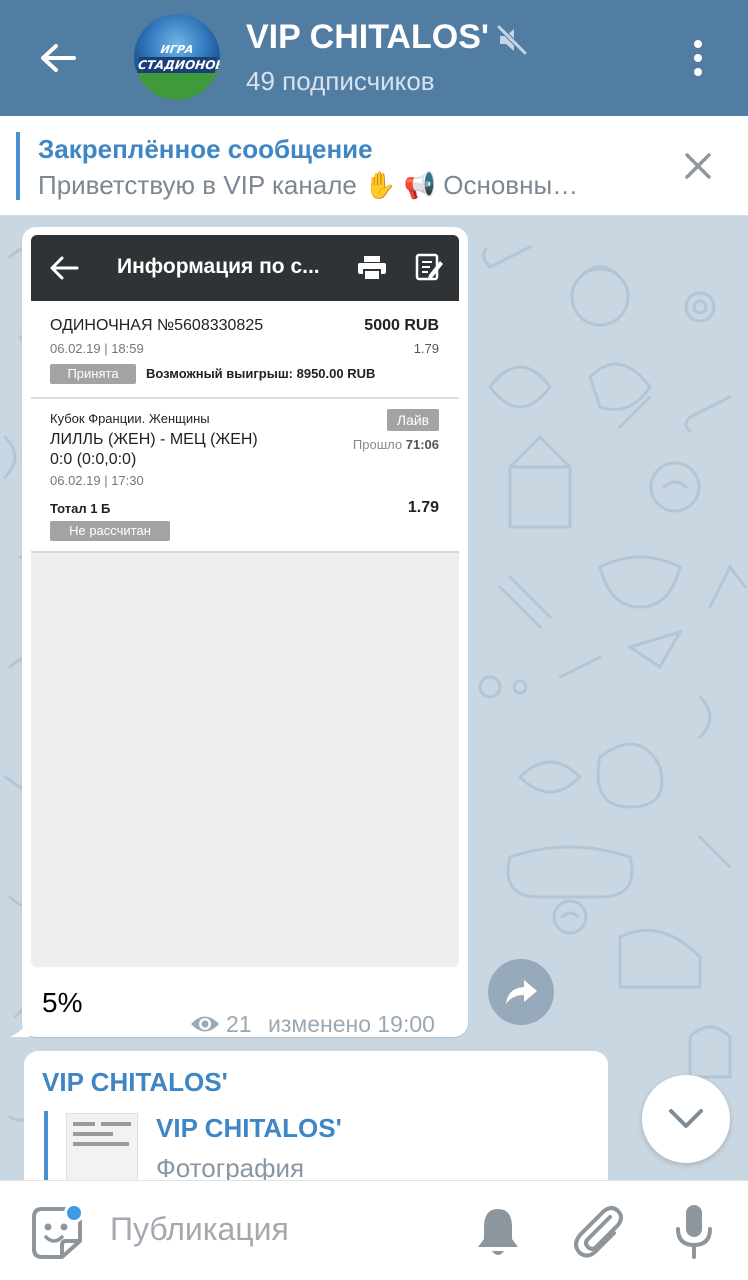  What do you see at coordinates (694, 1232) in the screenshot?
I see `microphone-icon` at bounding box center [694, 1232].